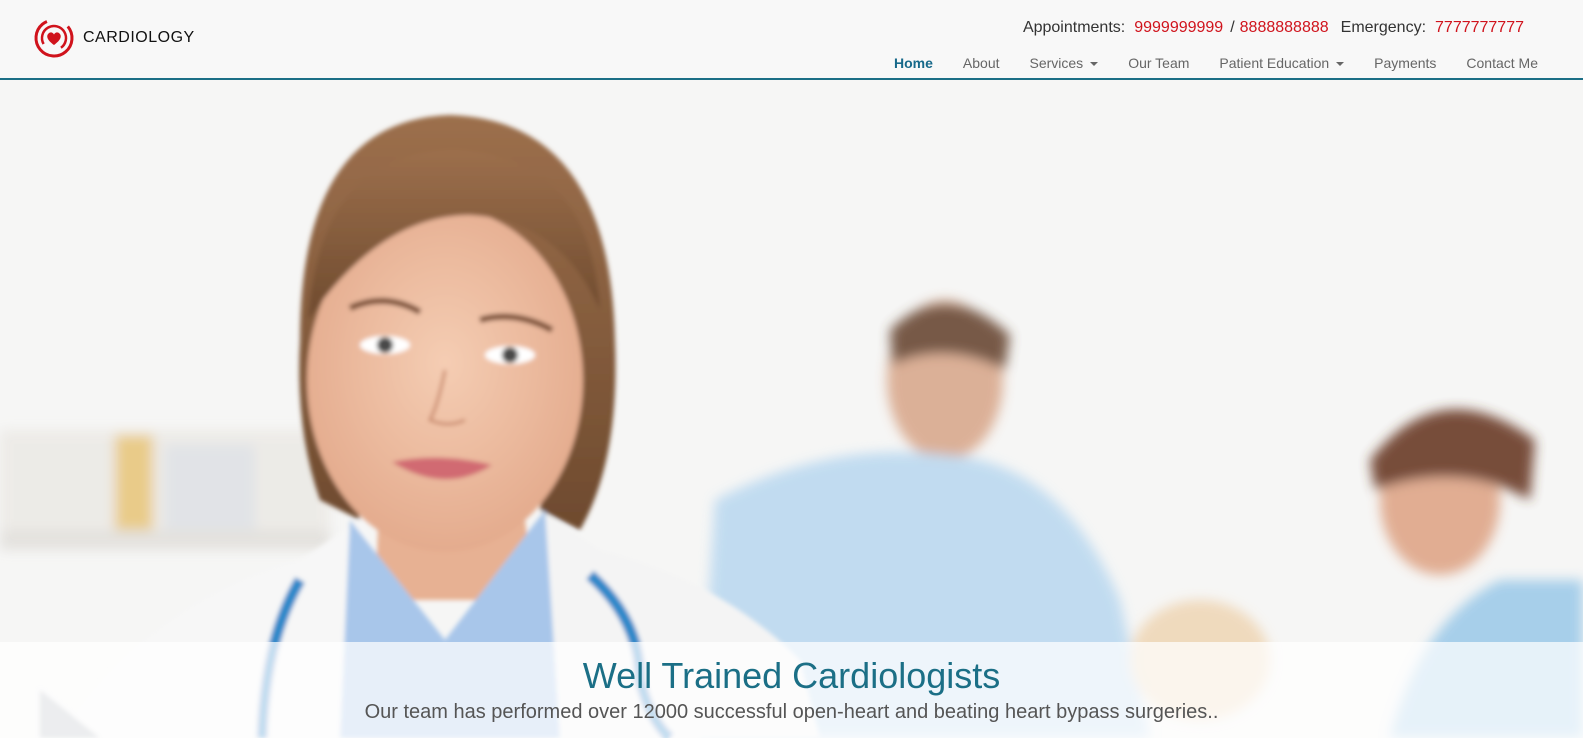 The height and width of the screenshot is (738, 1583). Describe the element at coordinates (1178, 28) in the screenshot. I see `appointment-phone-1: 9999999999` at that location.